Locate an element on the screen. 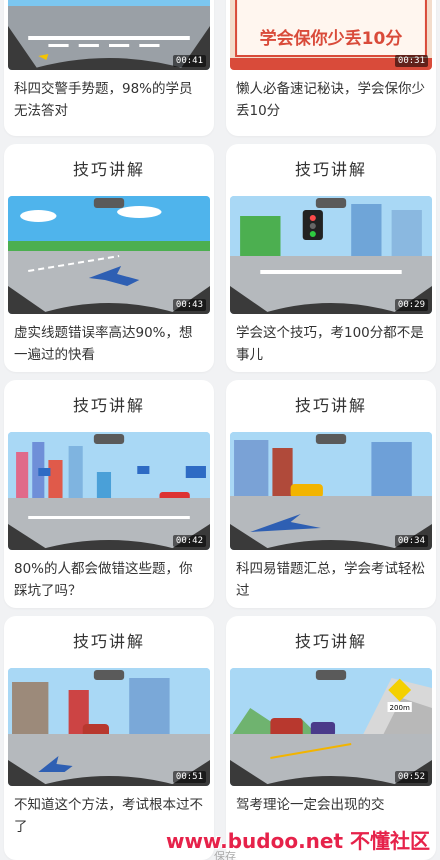  duration-badge: 00:34 is located at coordinates (411, 541).